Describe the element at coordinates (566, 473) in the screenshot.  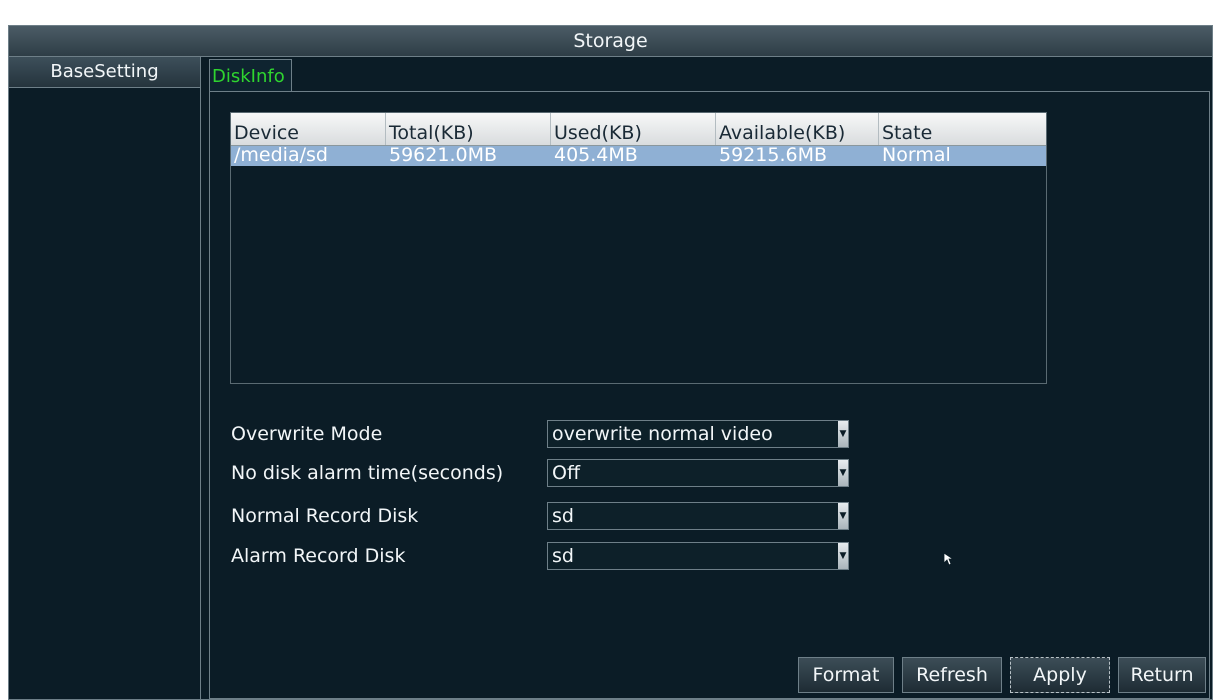
I see `no-disk-alarm-value: Off` at that location.